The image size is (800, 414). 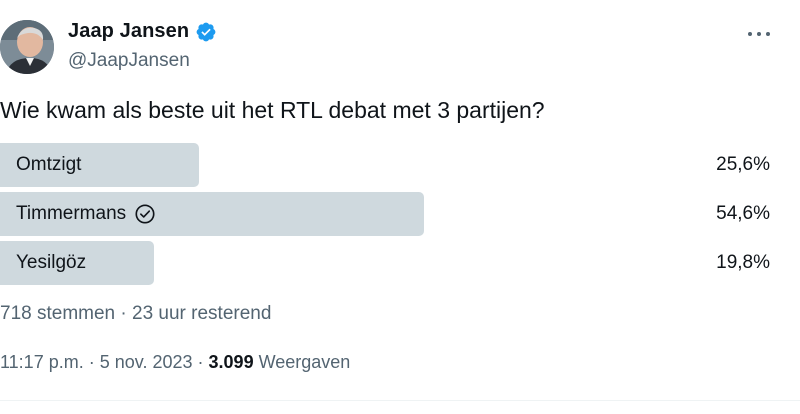 I want to click on name-row: Jaap Jansen, so click(x=142, y=31).